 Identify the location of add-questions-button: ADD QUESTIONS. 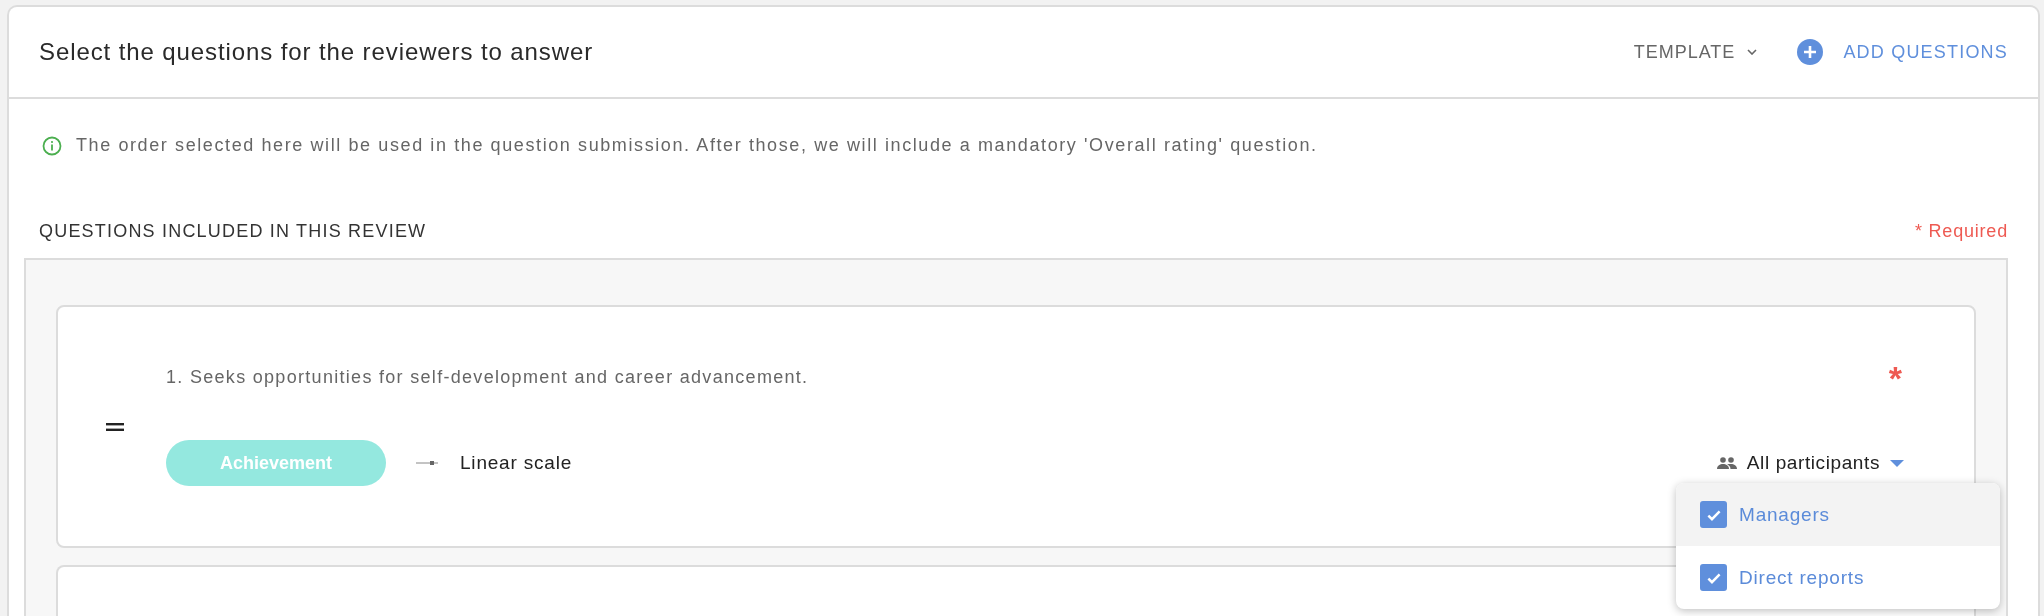
(1902, 52).